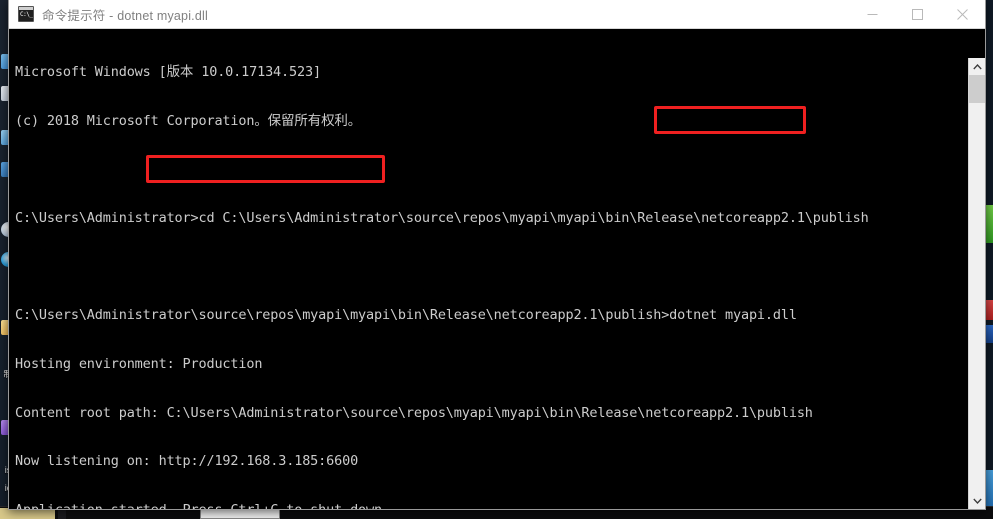  What do you see at coordinates (977, 297) in the screenshot?
I see `scrollbar-track` at bounding box center [977, 297].